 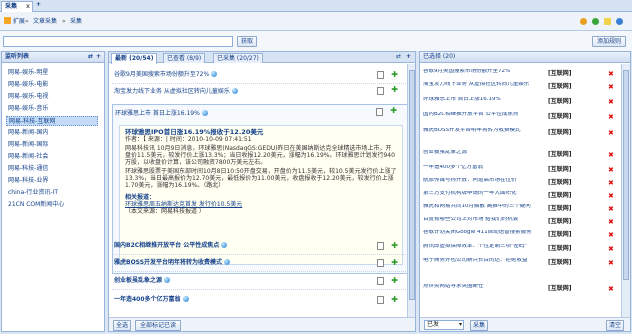 I want to click on sidebar-item: 网易-新闻-国内, so click(x=28, y=133).